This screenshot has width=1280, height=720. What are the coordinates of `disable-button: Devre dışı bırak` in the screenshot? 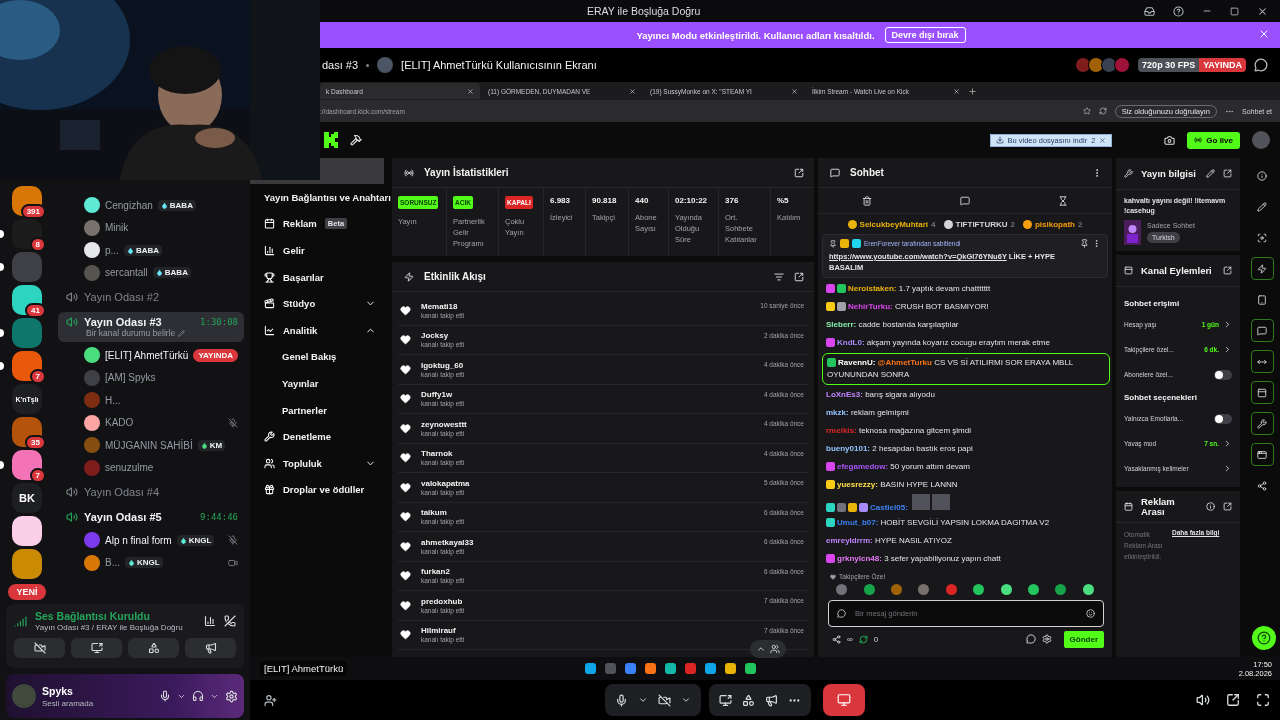 It's located at (925, 35).